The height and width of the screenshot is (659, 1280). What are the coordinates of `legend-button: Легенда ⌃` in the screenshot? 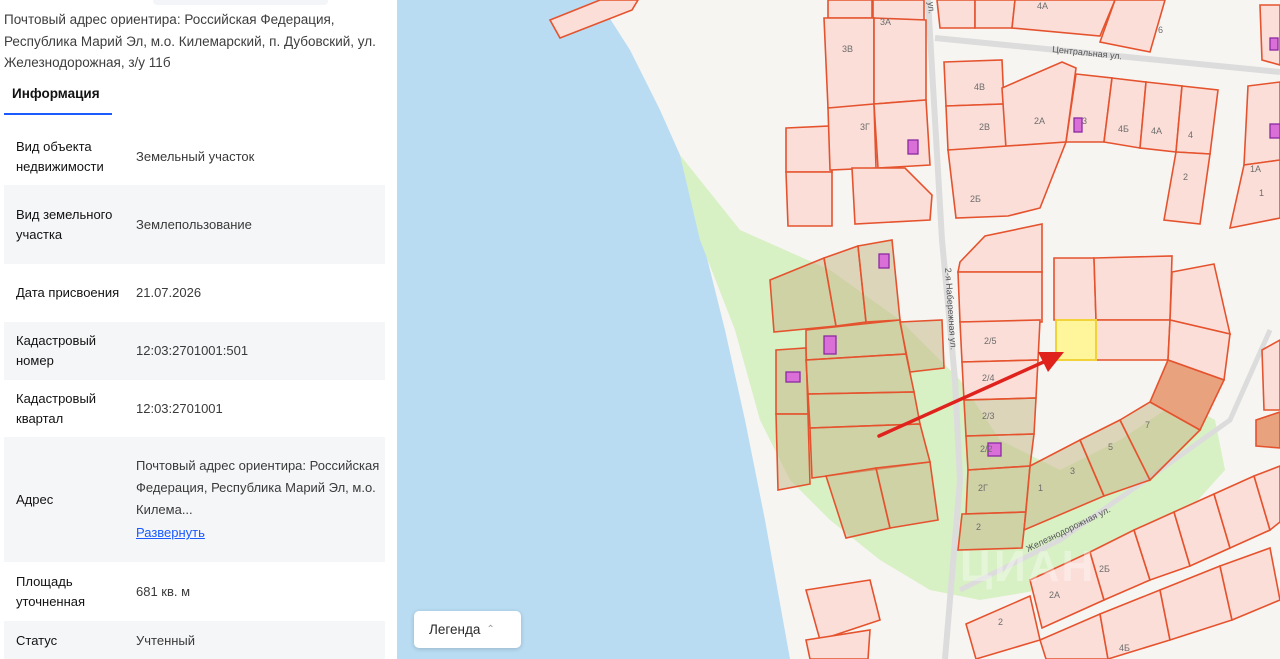 It's located at (467, 629).